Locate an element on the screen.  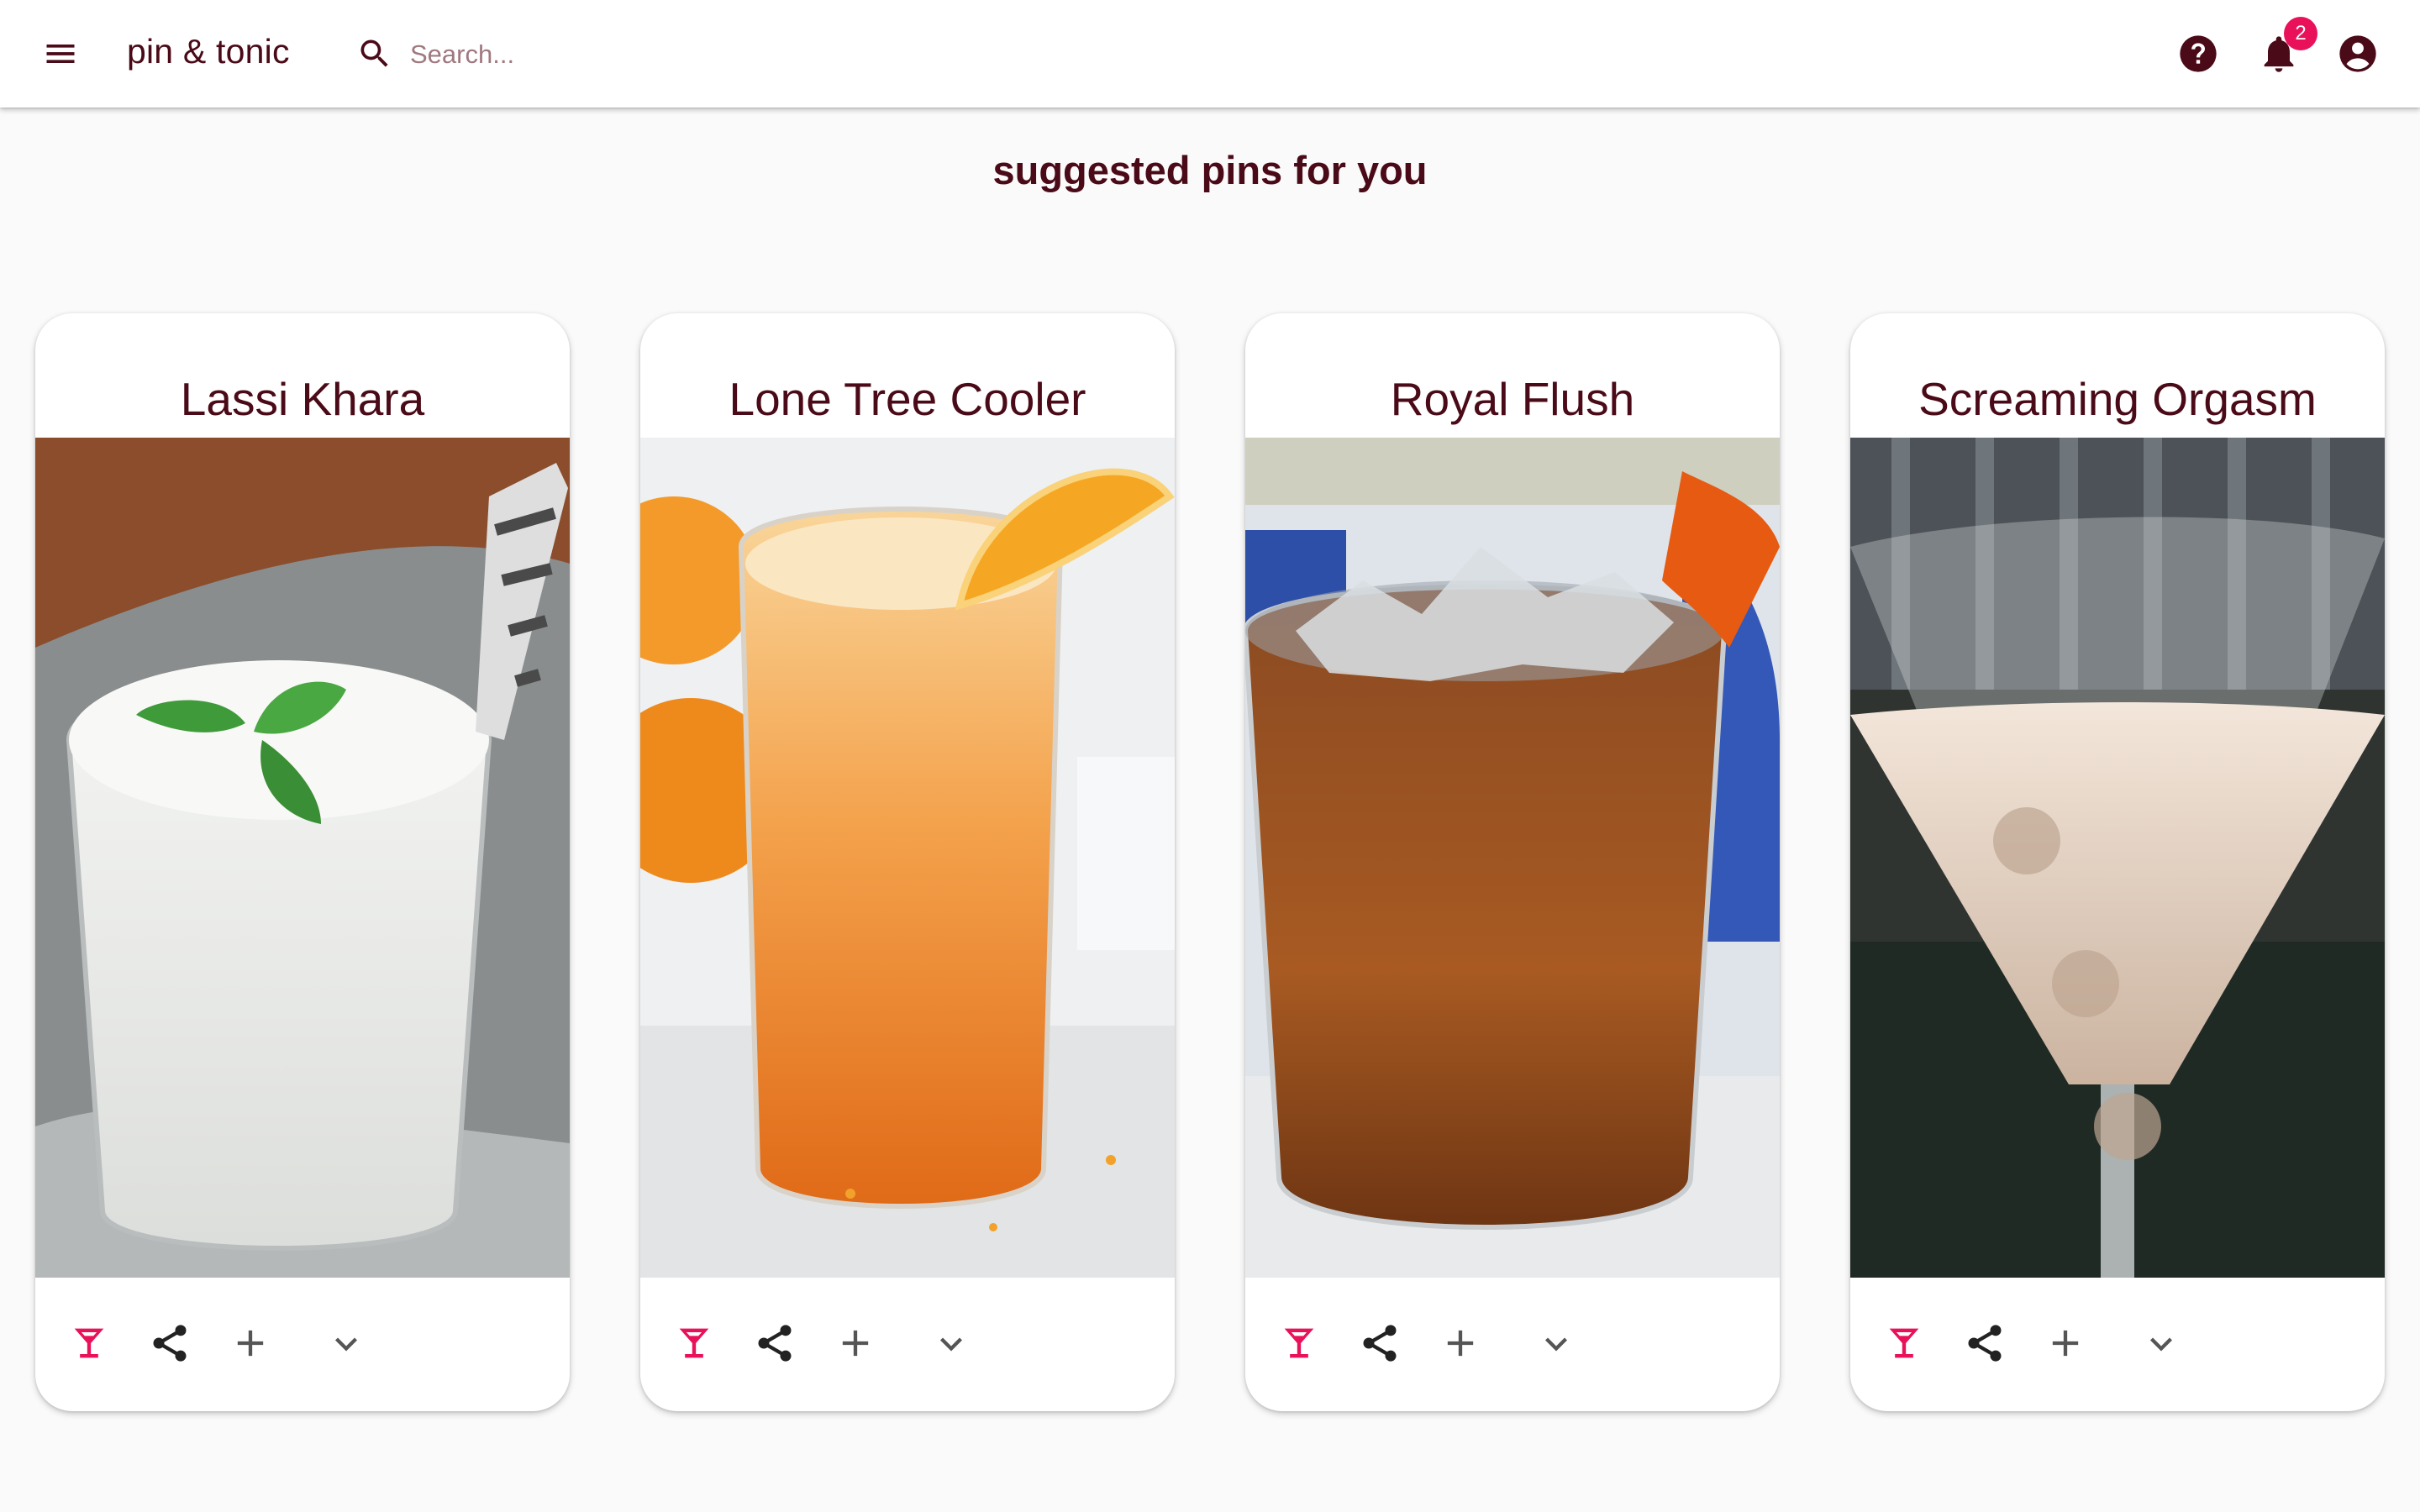
menu-icon is located at coordinates (60, 54).